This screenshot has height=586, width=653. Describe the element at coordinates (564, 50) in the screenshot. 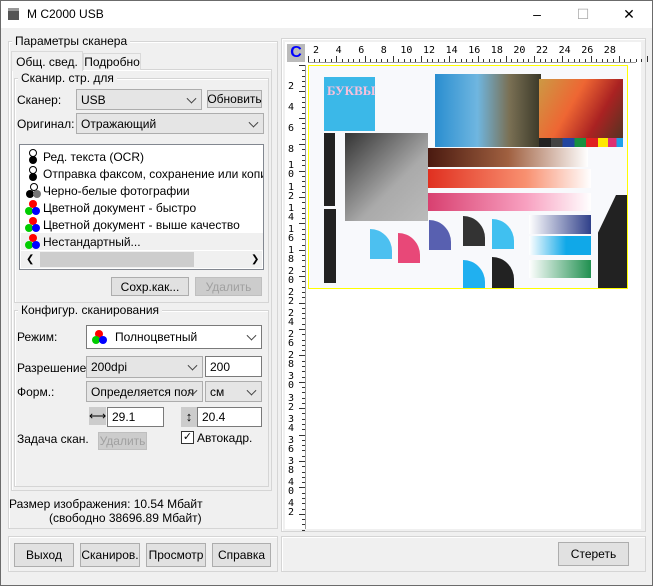

I see `ruler-label: 24` at that location.